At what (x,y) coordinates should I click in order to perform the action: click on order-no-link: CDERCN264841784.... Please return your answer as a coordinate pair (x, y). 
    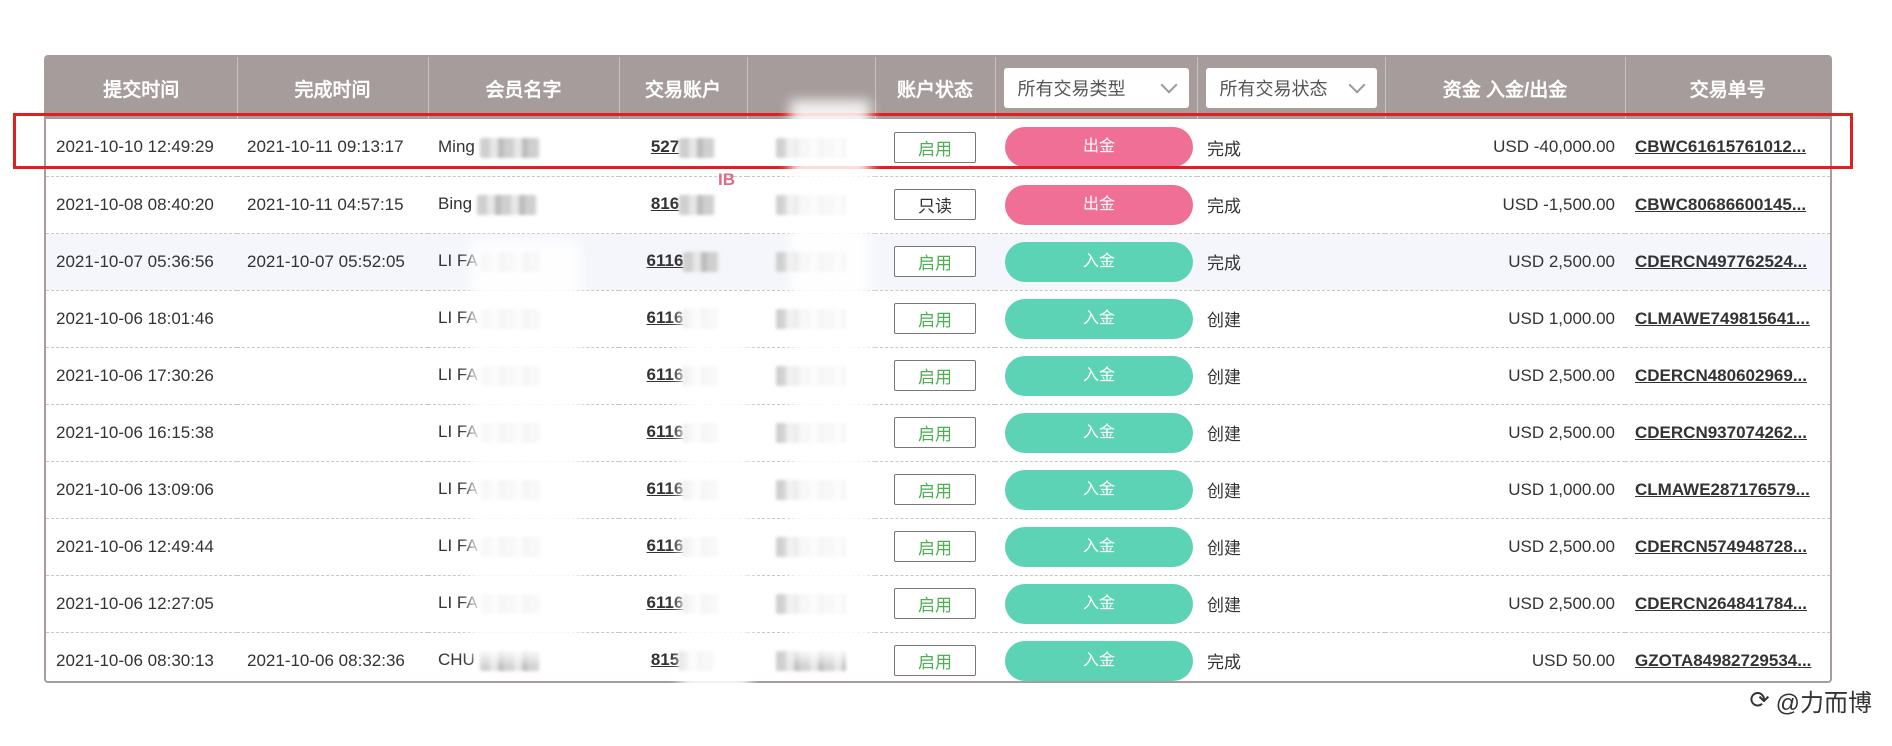
    Looking at the image, I should click on (1721, 603).